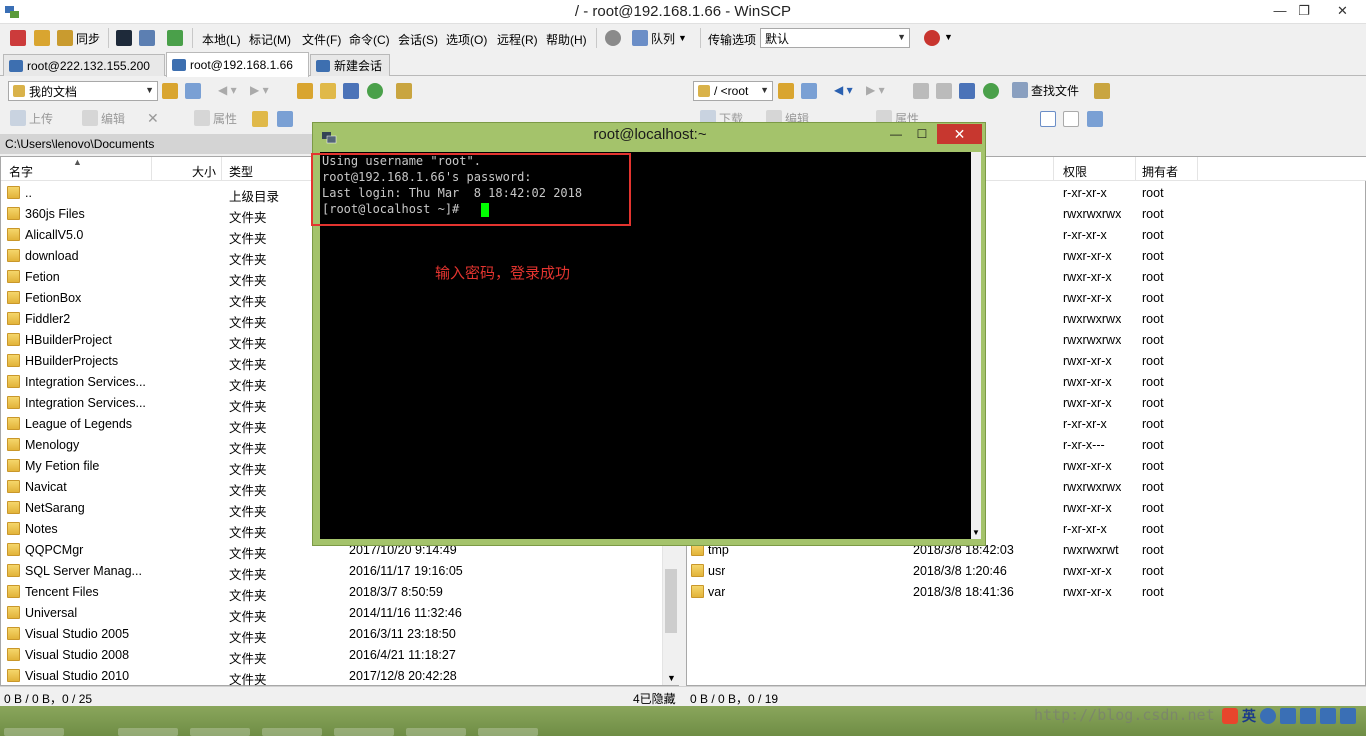 The width and height of the screenshot is (1366, 736). What do you see at coordinates (147, 38) in the screenshot?
I see `putty-icon` at bounding box center [147, 38].